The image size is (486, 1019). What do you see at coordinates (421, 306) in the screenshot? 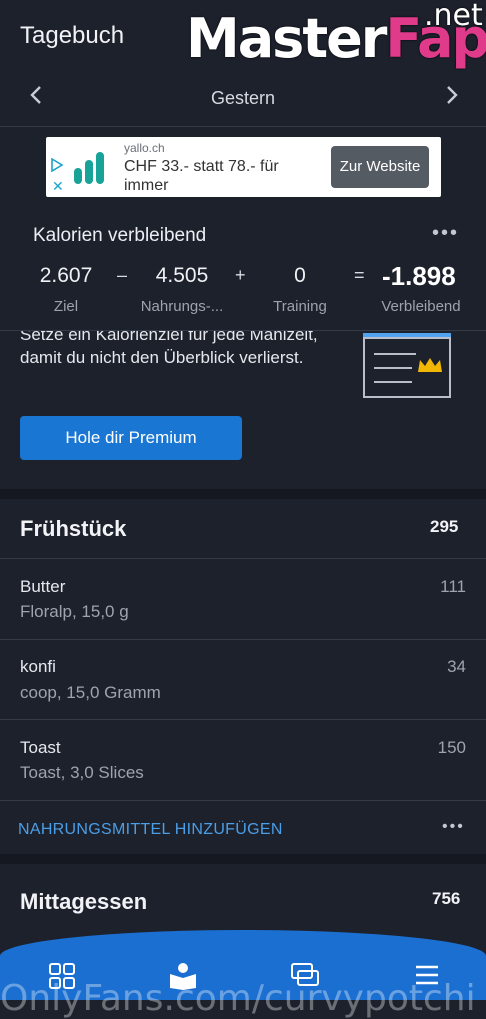
I see `remaining-label: Verbleibend` at bounding box center [421, 306].